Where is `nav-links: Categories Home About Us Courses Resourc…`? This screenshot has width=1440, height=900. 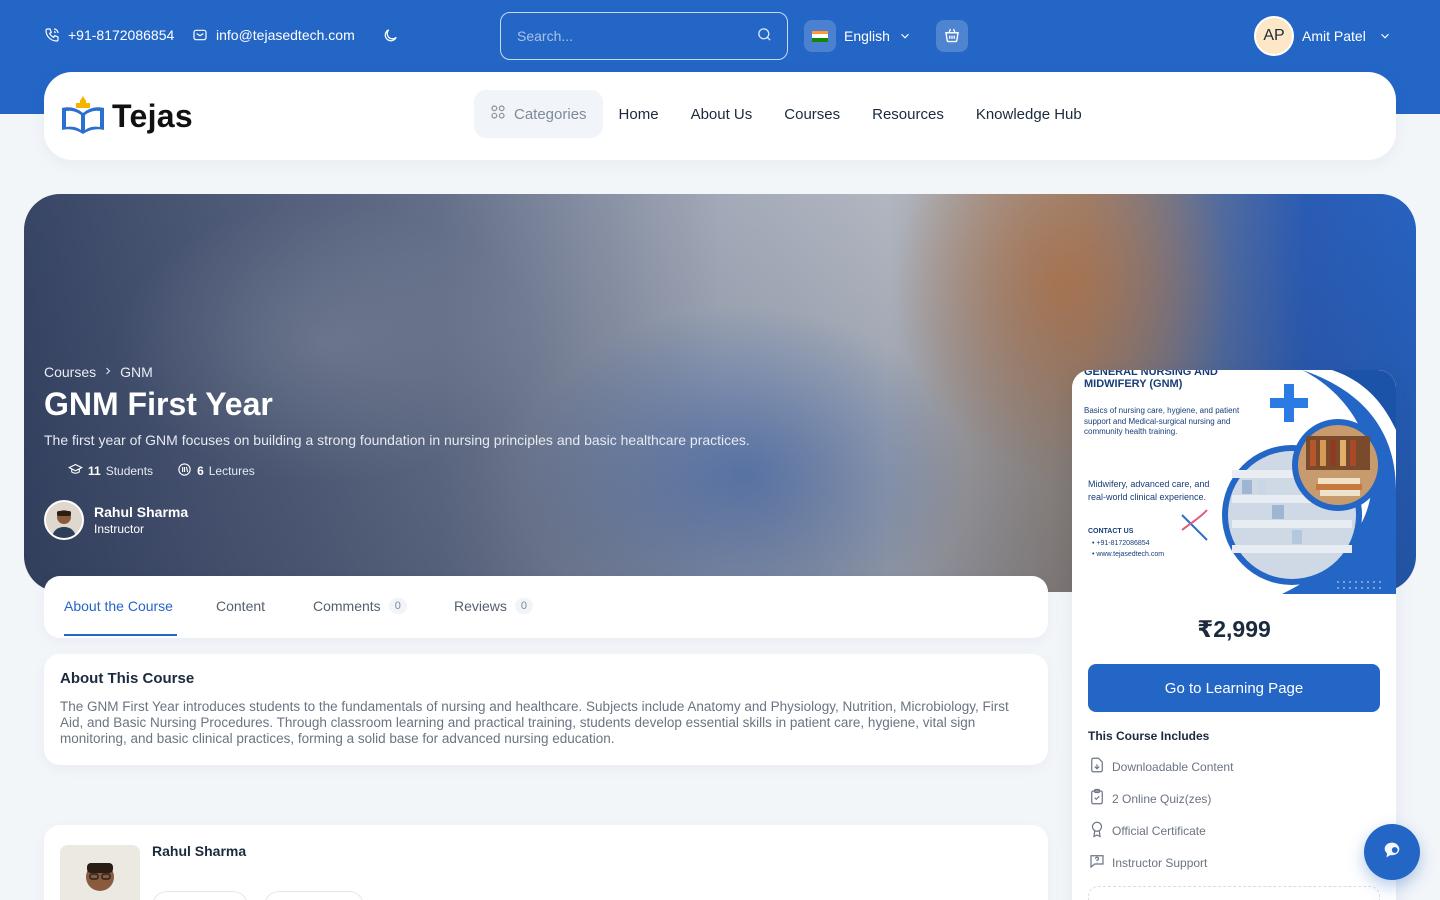
nav-links: Categories Home About Us Courses Resourc… is located at coordinates (778, 114).